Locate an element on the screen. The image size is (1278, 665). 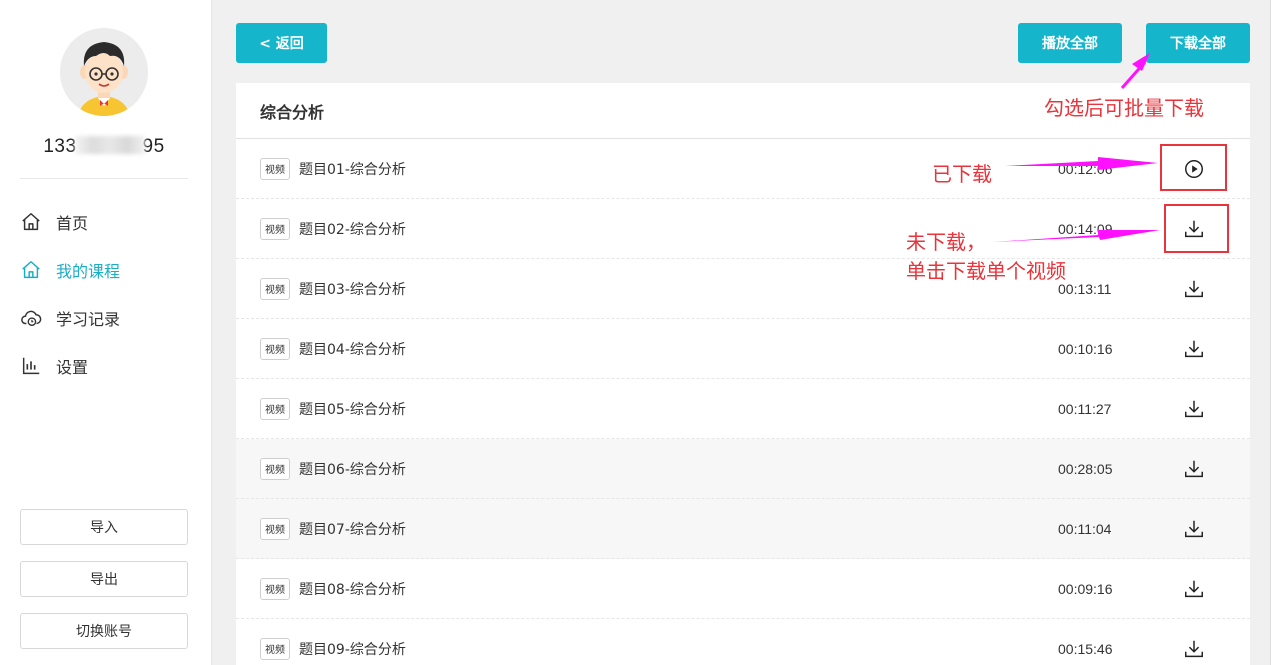
sidebar-item-label: 首页 is located at coordinates (72, 223).